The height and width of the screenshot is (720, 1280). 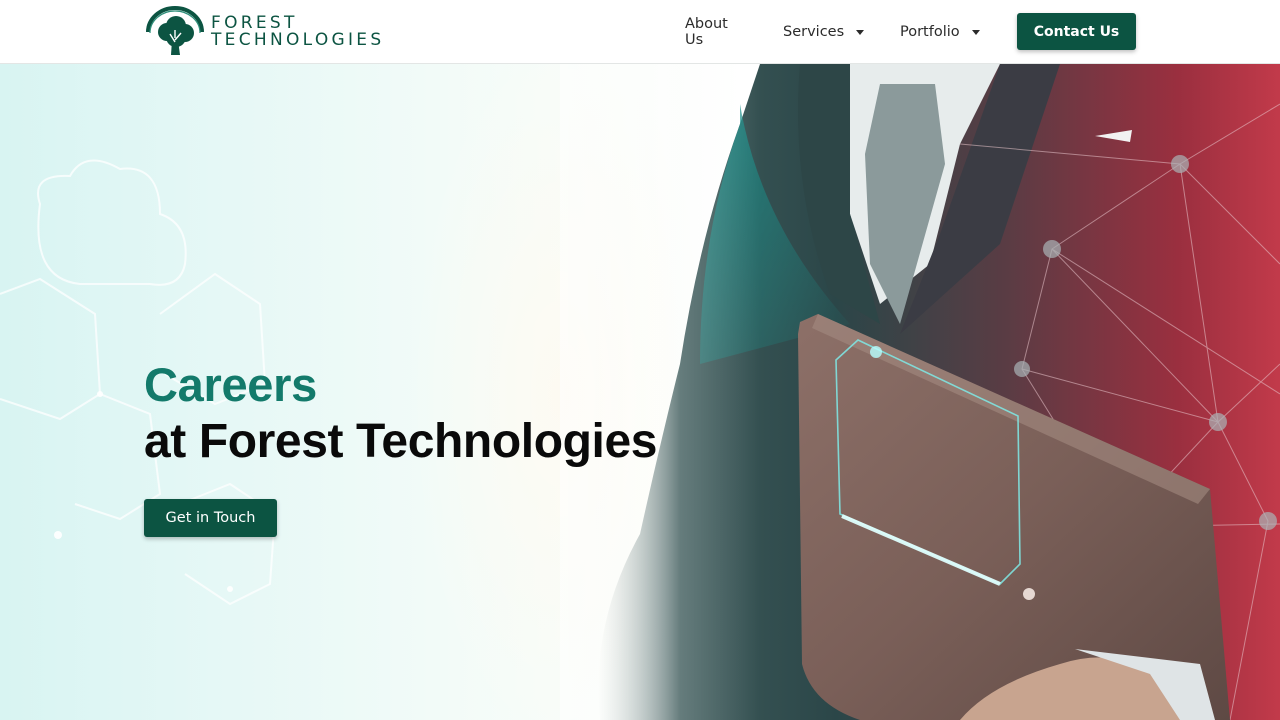 I want to click on hero-title-careers: Careers, so click(x=230, y=384).